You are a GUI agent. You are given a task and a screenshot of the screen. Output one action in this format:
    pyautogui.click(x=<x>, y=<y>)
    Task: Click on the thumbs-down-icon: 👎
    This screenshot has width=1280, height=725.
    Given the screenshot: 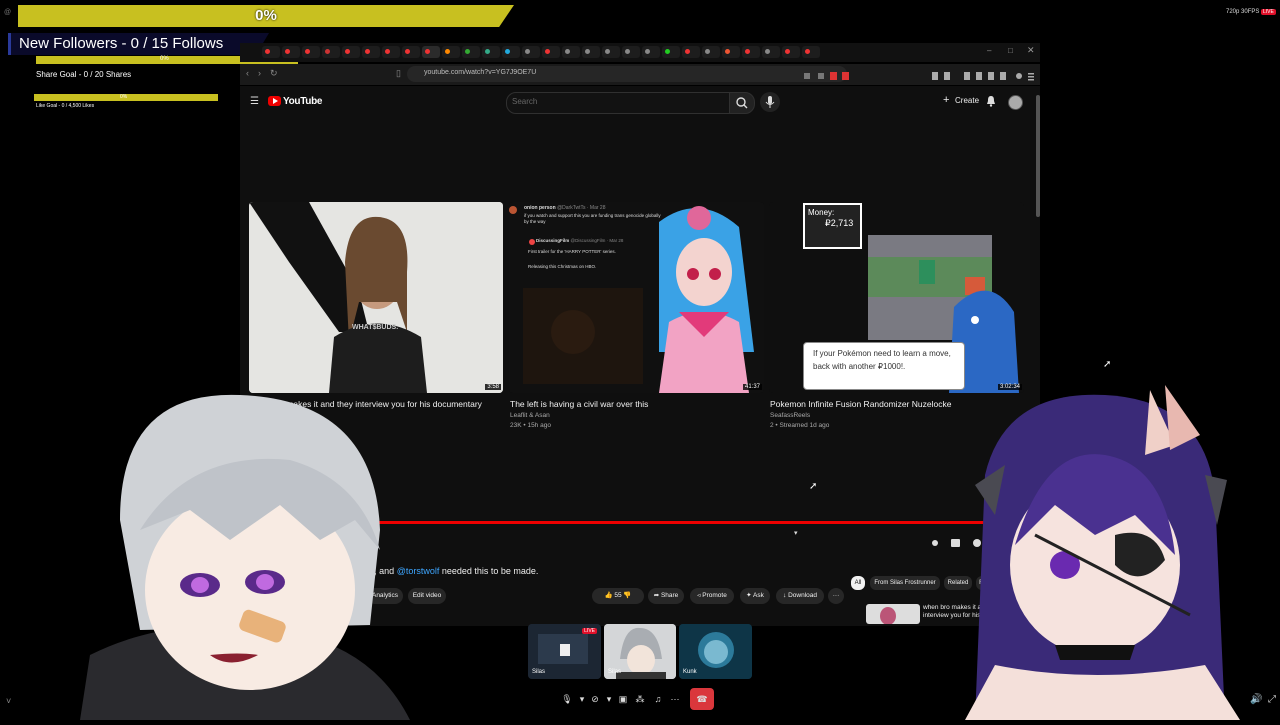 What is the action you would take?
    pyautogui.click(x=627, y=595)
    